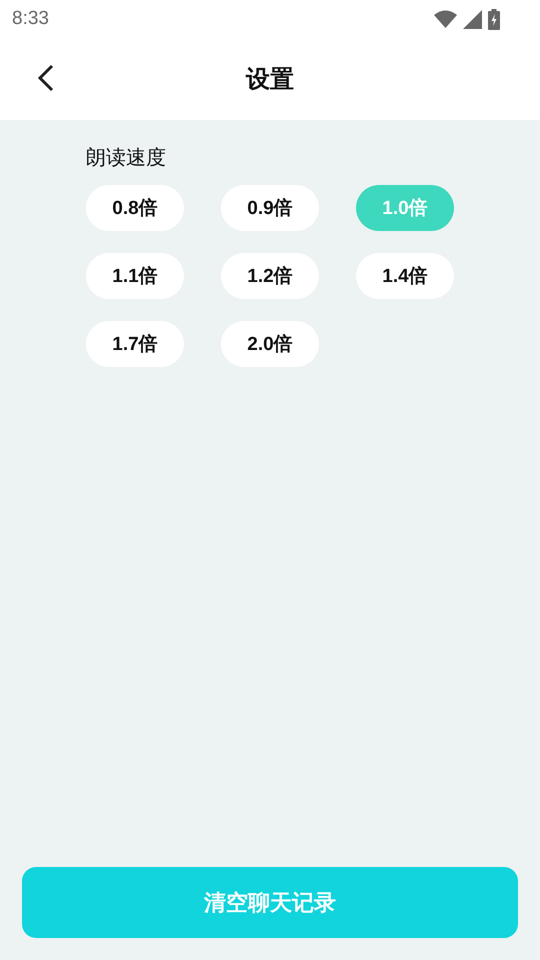  What do you see at coordinates (270, 208) in the screenshot?
I see `speed-option: 0.9倍` at bounding box center [270, 208].